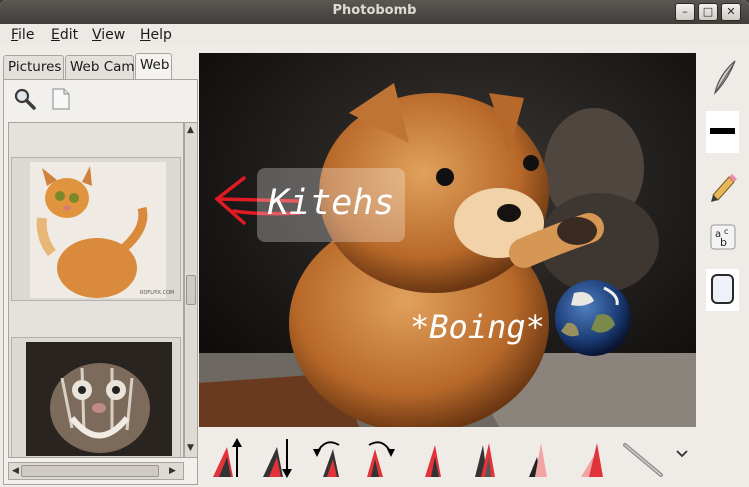  I want to click on menu-help: Help, so click(156, 35).